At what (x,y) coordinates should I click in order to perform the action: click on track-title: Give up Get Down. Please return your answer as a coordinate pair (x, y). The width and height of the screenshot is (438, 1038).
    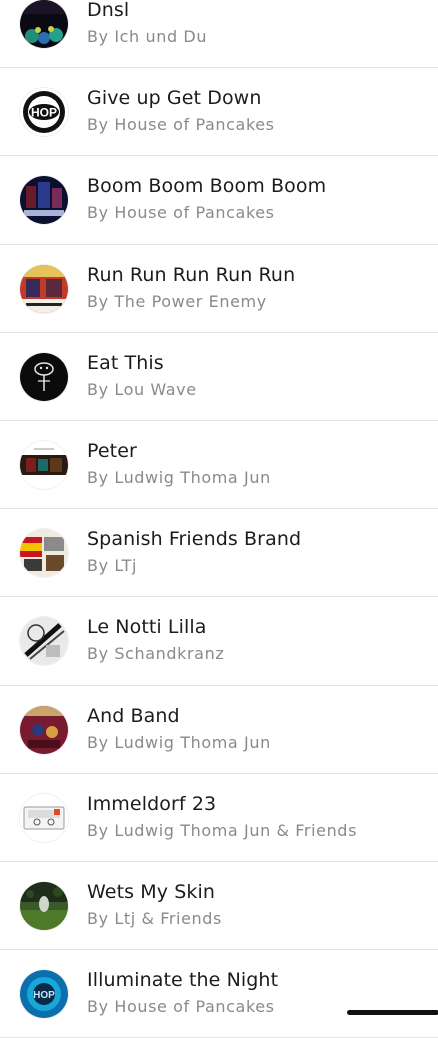
    Looking at the image, I should click on (174, 98).